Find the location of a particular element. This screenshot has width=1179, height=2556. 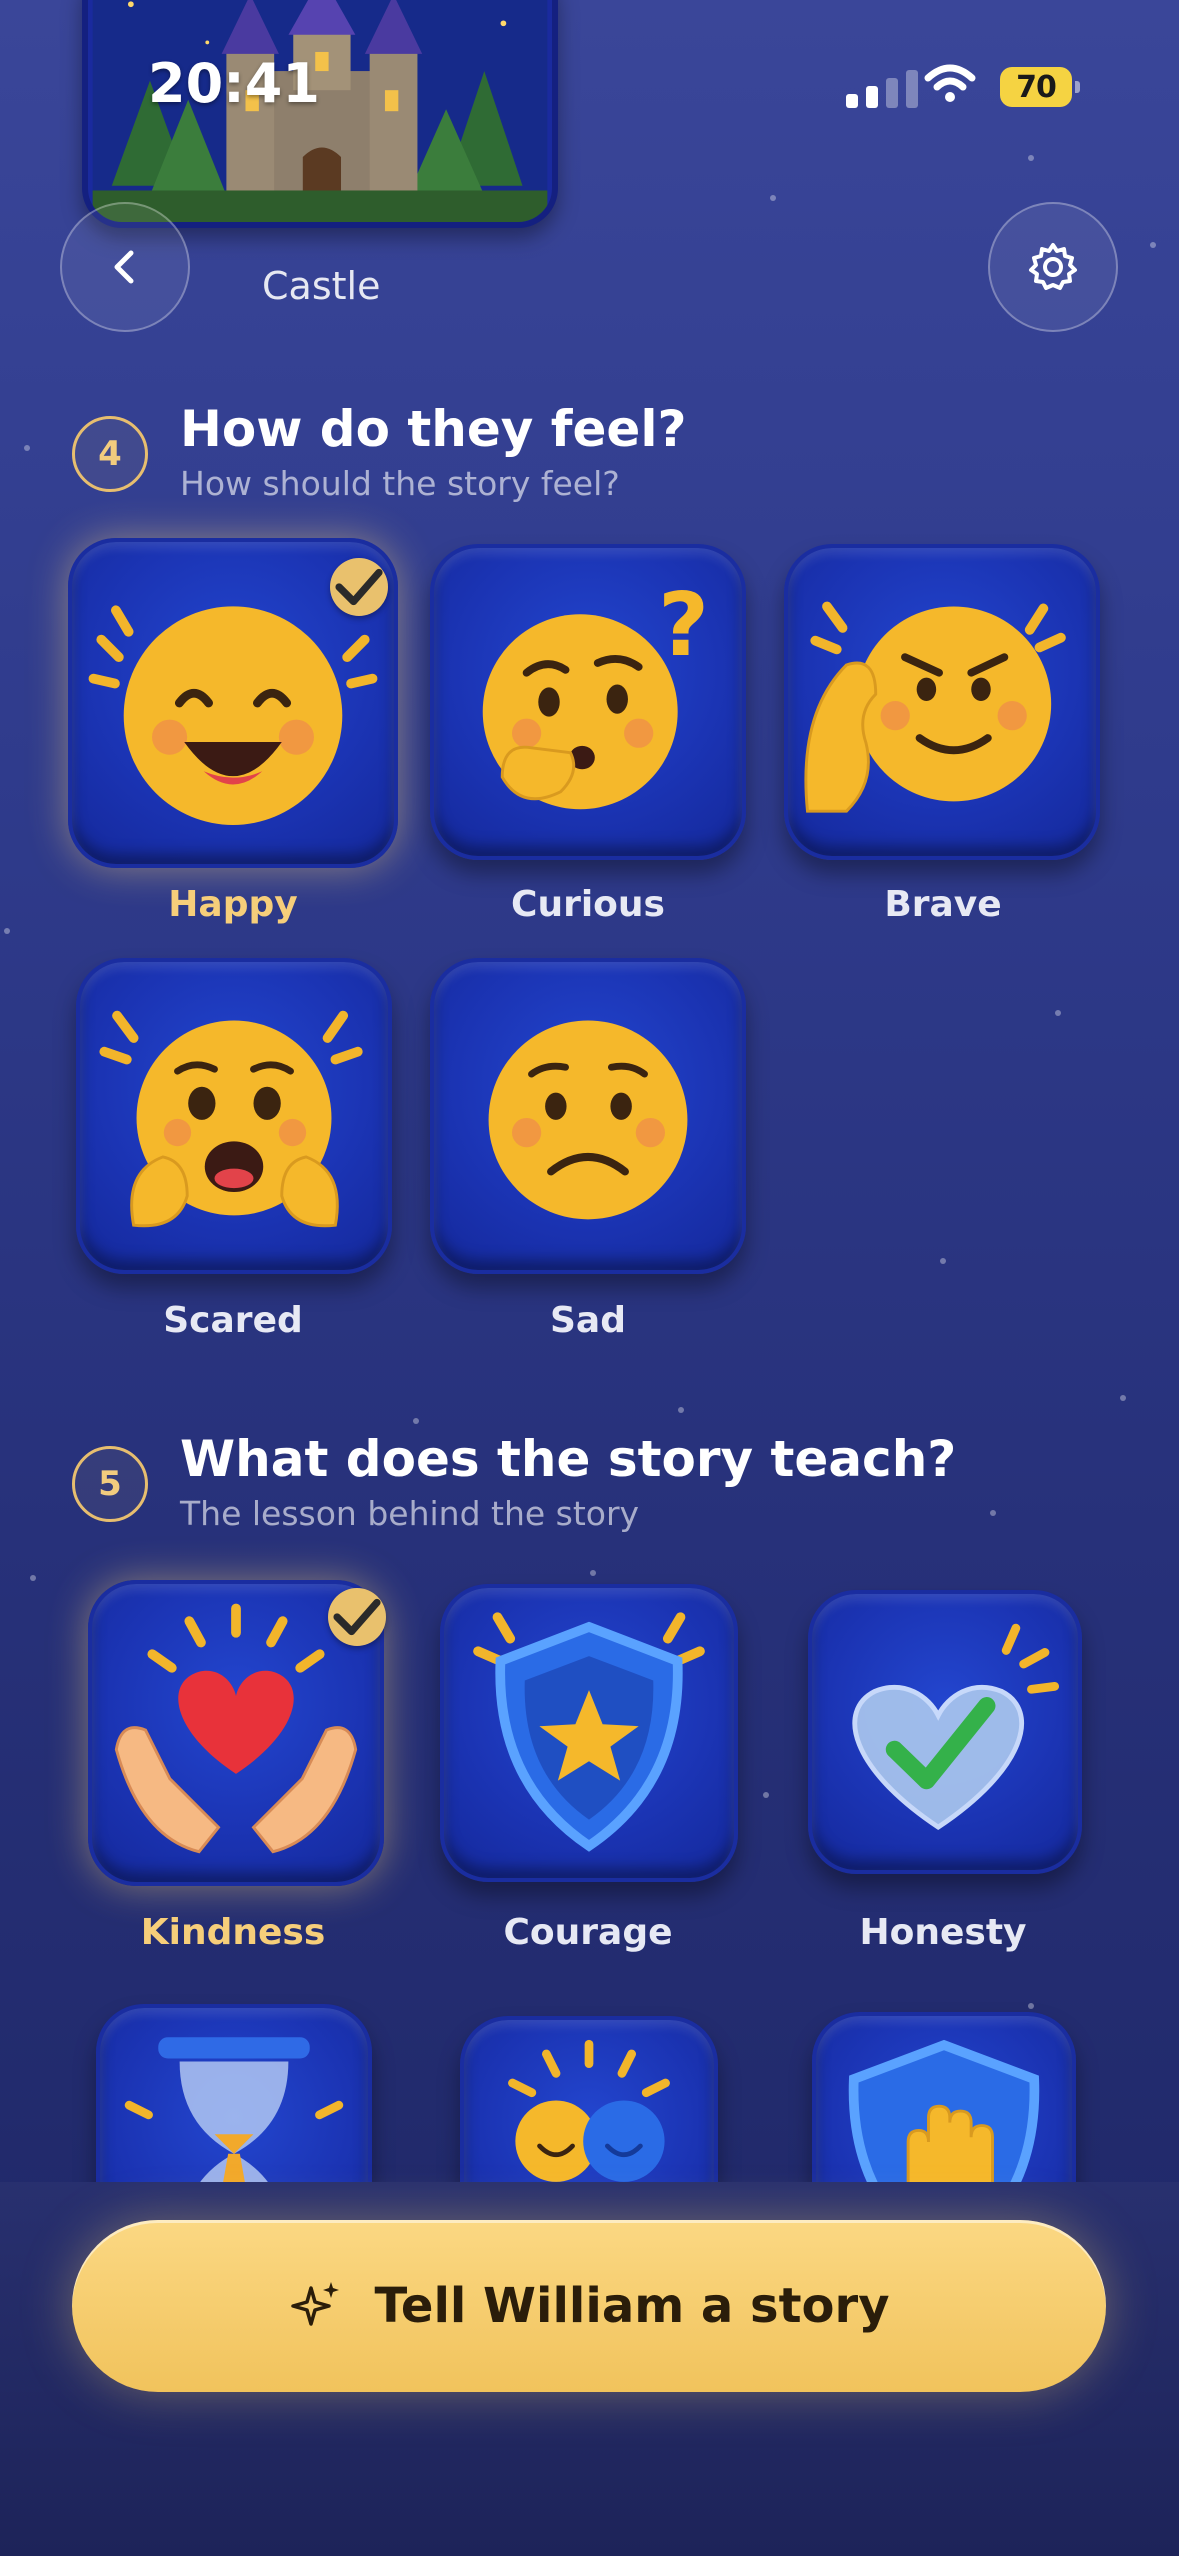

castle-label: Castle is located at coordinates (321, 286).